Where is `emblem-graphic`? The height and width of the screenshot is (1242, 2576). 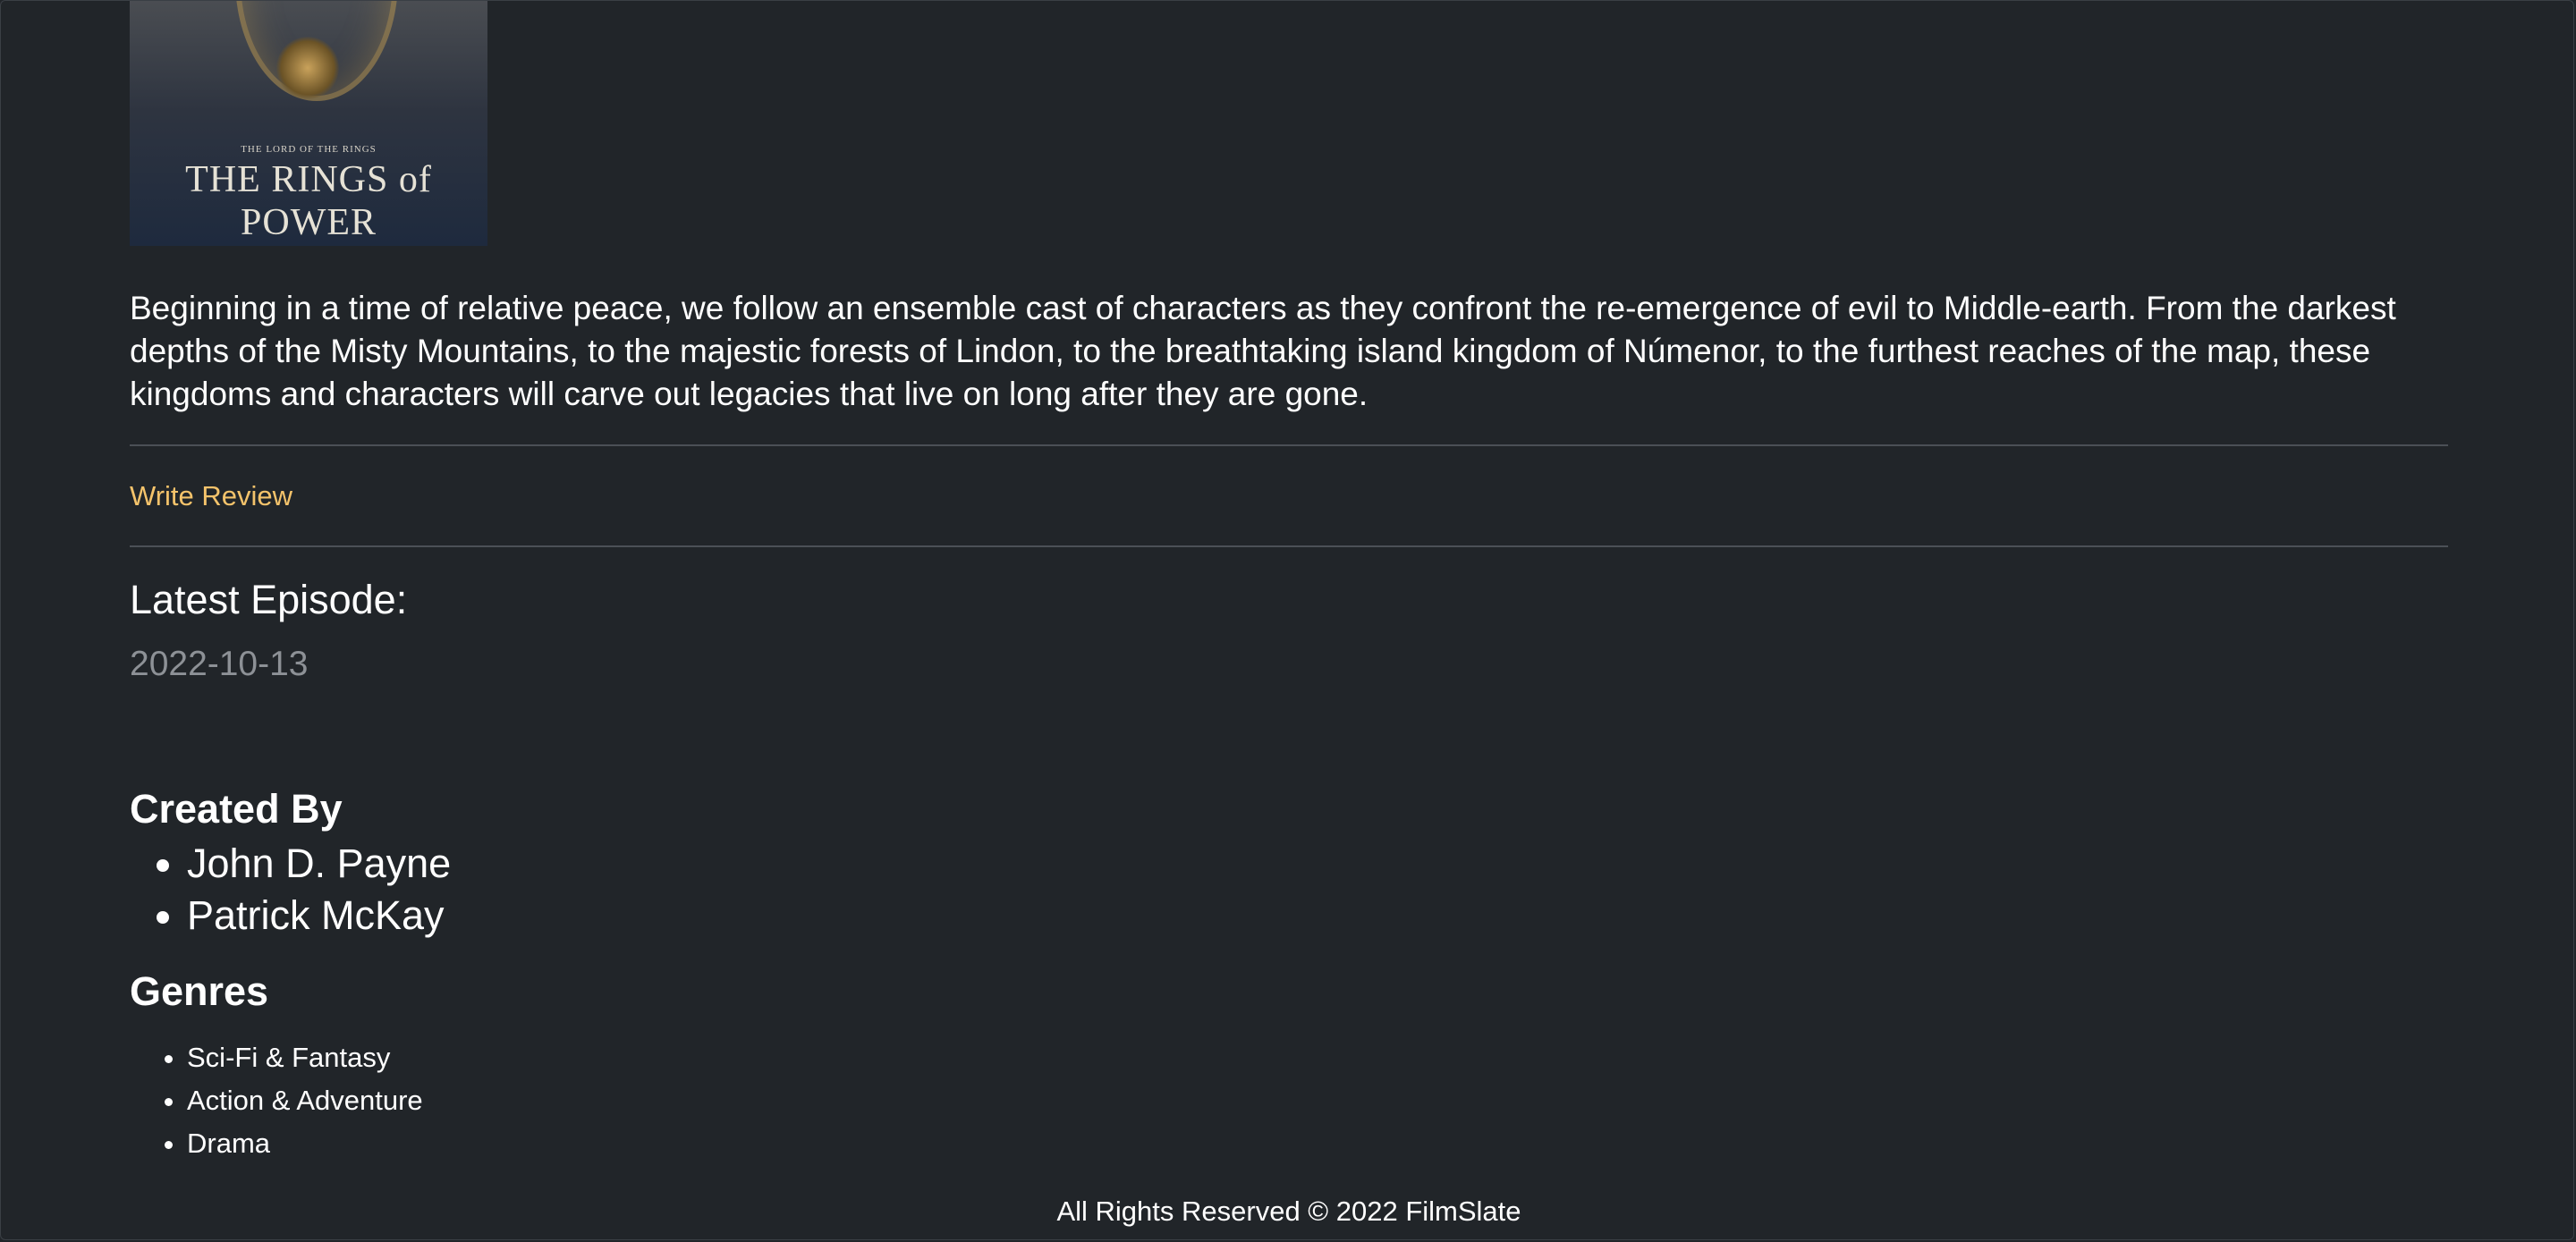
emblem-graphic is located at coordinates (307, 68).